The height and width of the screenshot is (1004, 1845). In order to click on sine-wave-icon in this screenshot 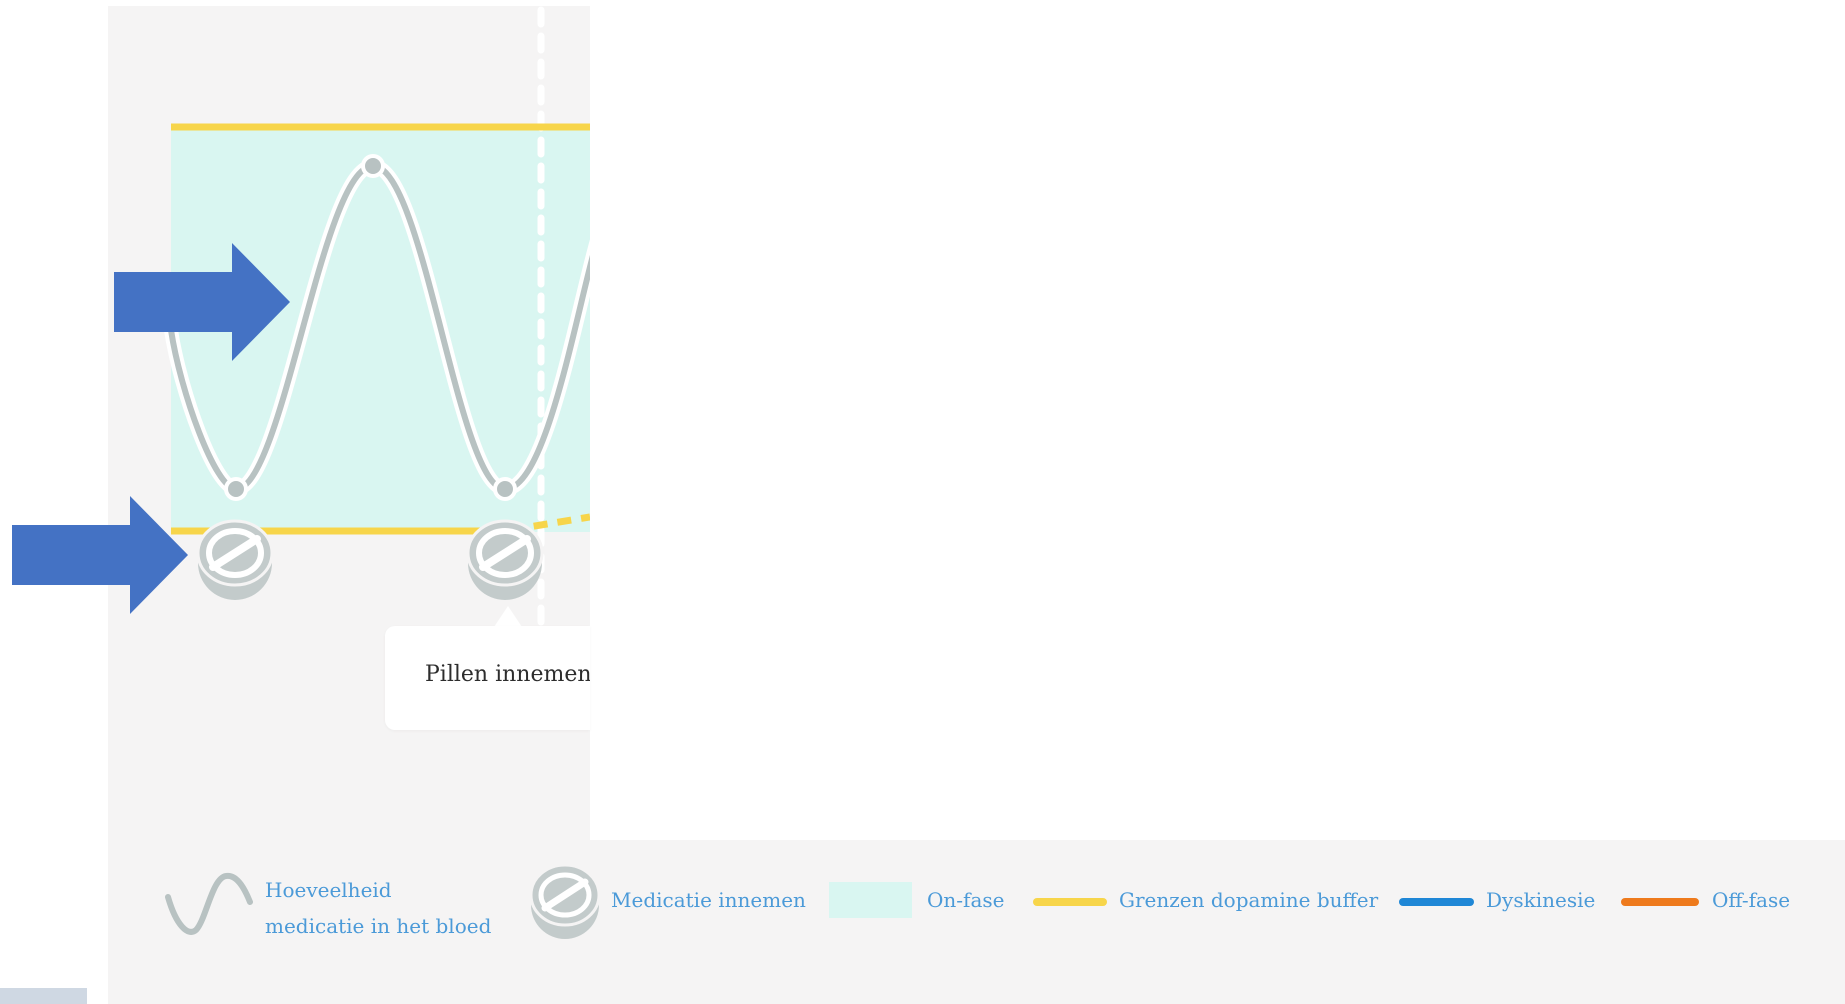, I will do `click(209, 903)`.